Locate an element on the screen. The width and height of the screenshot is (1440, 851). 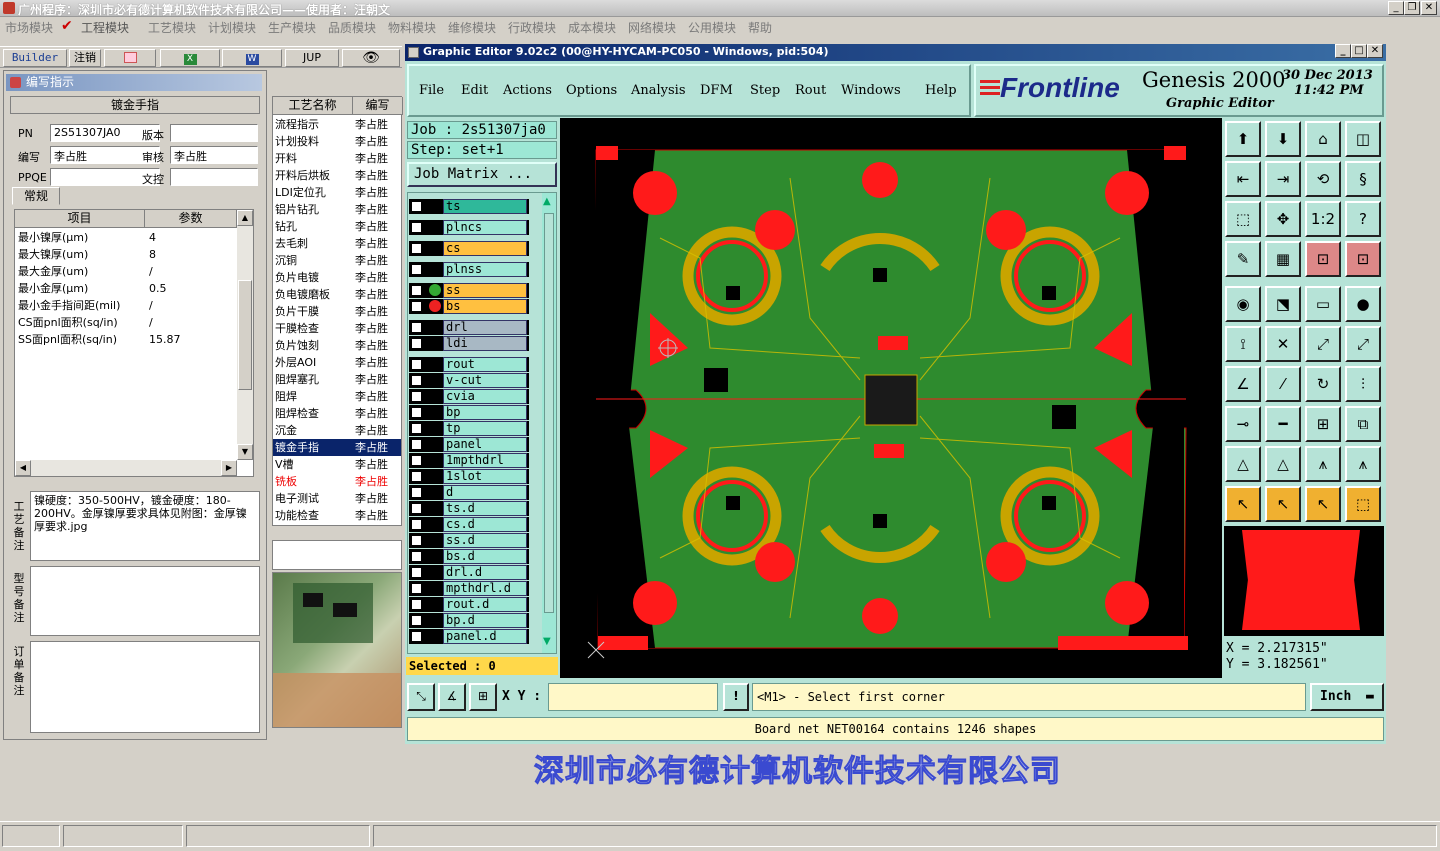
list-item: 沉金 李占胜 is located at coordinates (337, 430).